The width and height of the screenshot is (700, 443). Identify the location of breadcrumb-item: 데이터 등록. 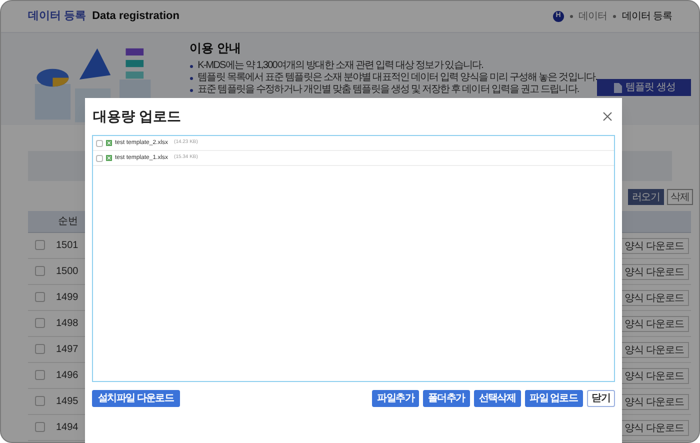
(647, 16).